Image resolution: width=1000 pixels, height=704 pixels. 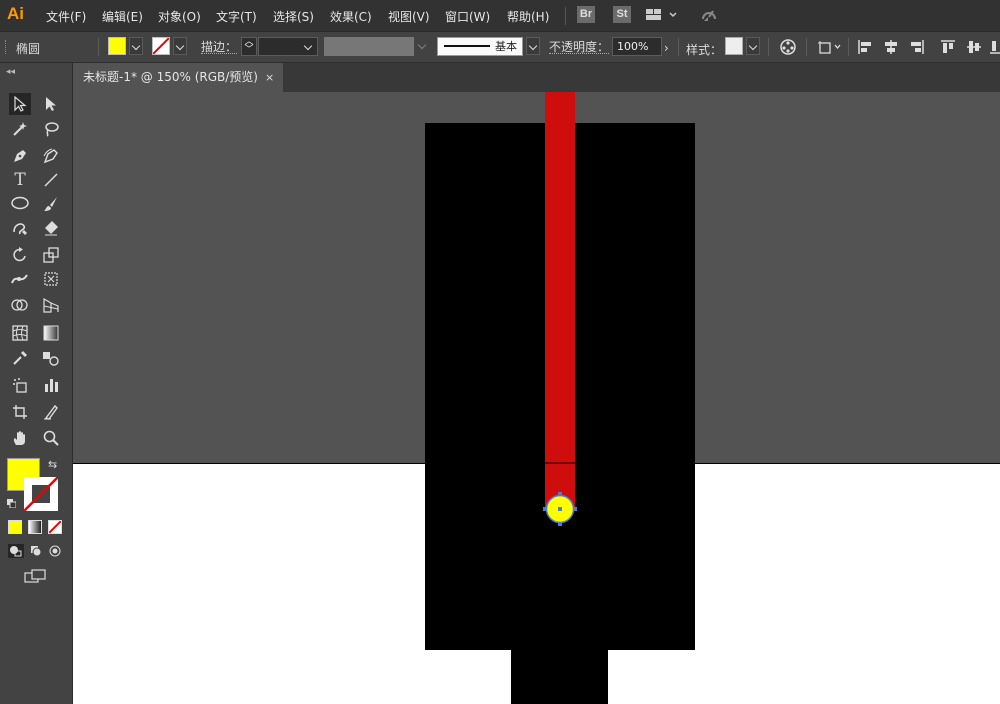 I want to click on graphic-style-dropdown, so click(x=753, y=46).